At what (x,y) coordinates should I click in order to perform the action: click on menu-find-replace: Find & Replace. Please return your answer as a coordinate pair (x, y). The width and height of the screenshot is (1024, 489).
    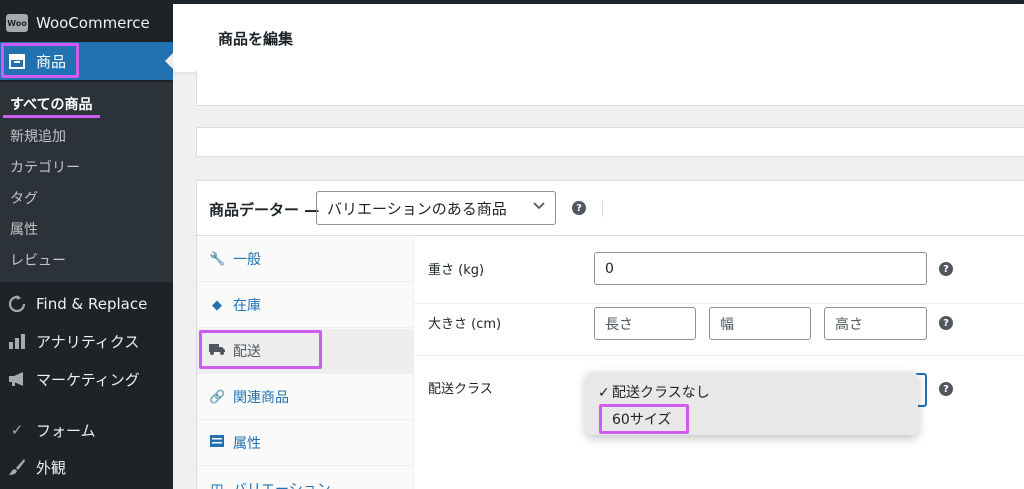
    Looking at the image, I should click on (86, 304).